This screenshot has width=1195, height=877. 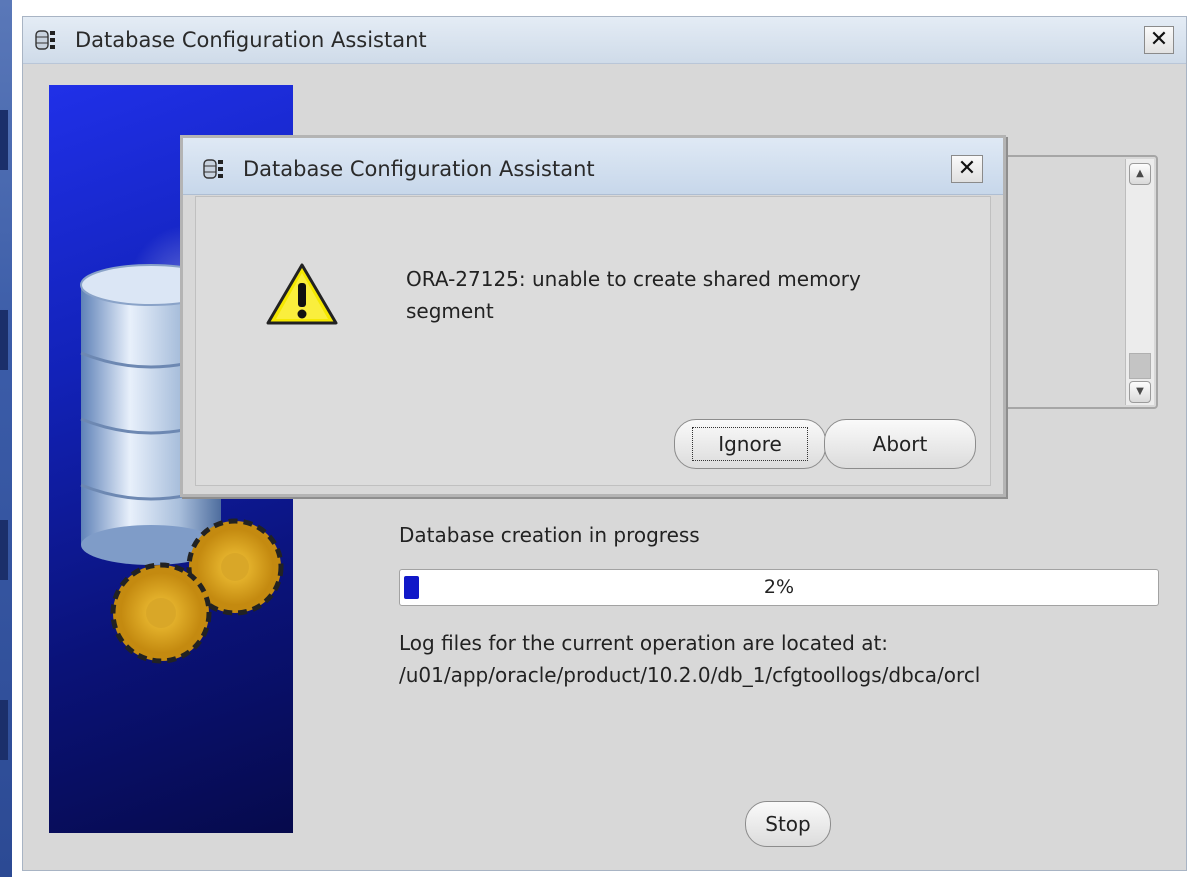 I want to click on main-close-button: ✕, so click(x=1159, y=40).